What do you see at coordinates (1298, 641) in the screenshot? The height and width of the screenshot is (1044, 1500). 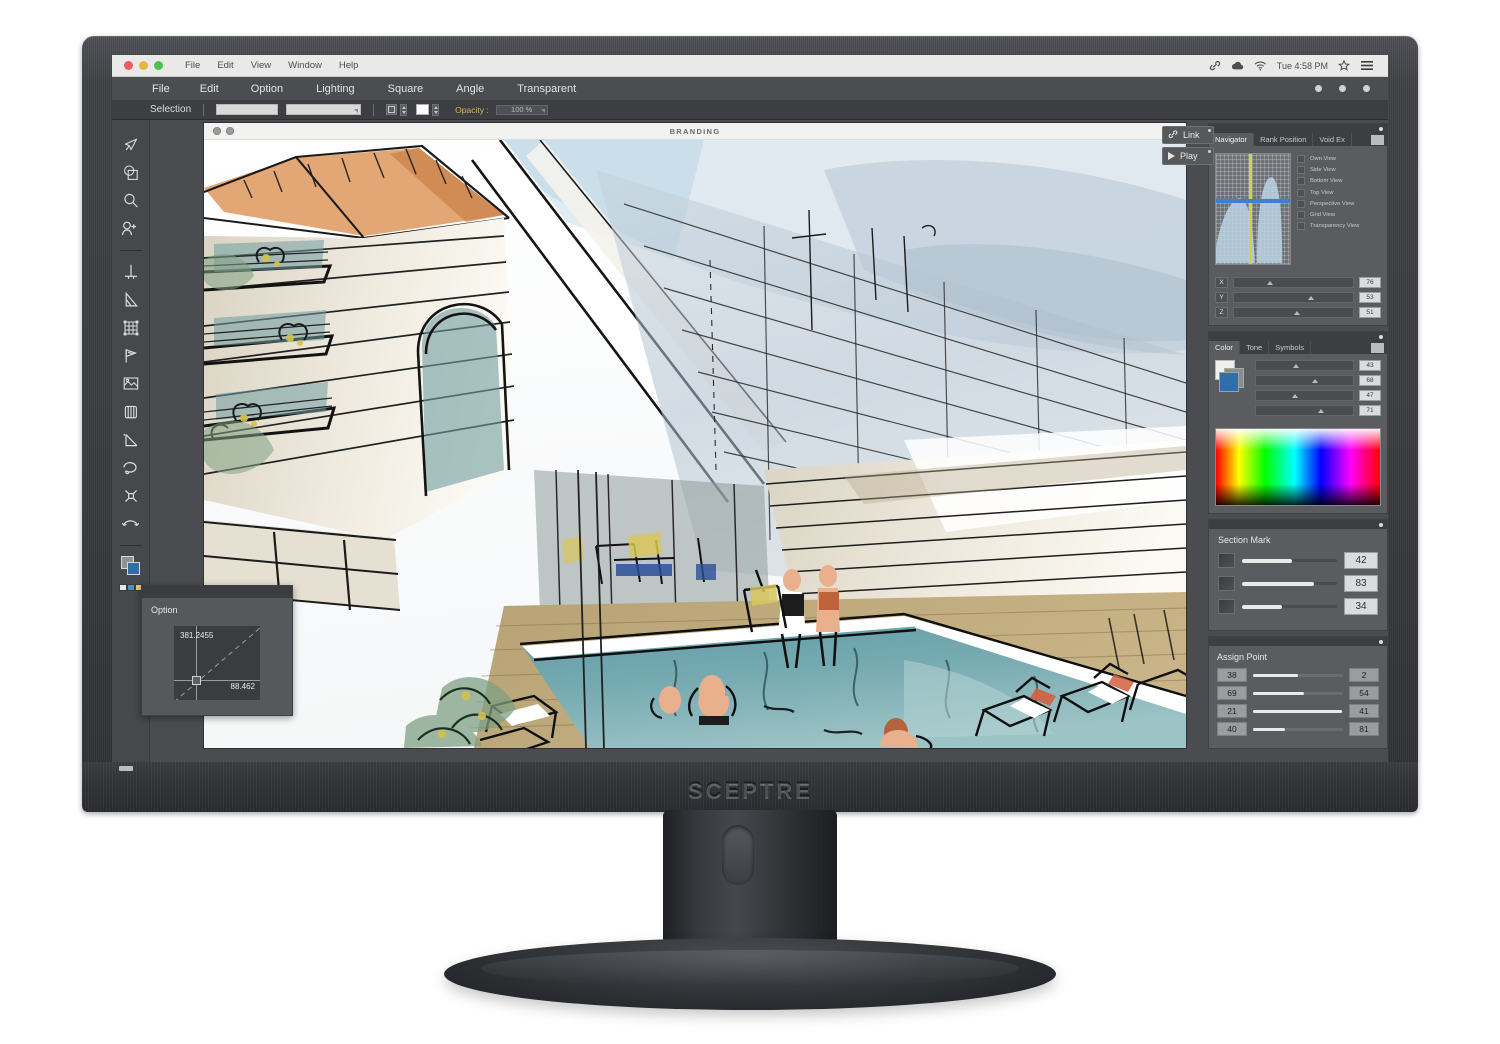 I see `assign-point-header` at bounding box center [1298, 641].